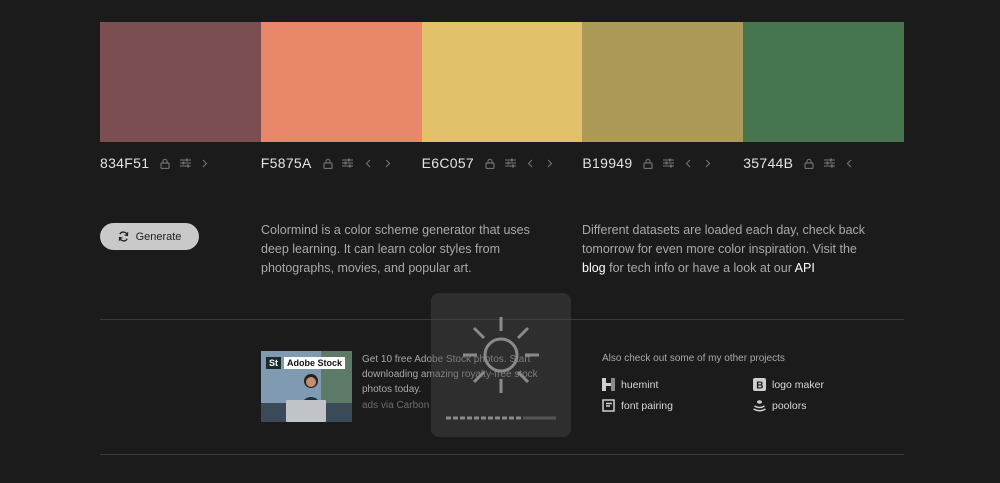  Describe the element at coordinates (158, 236) in the screenshot. I see `generate-label: Generate` at that location.